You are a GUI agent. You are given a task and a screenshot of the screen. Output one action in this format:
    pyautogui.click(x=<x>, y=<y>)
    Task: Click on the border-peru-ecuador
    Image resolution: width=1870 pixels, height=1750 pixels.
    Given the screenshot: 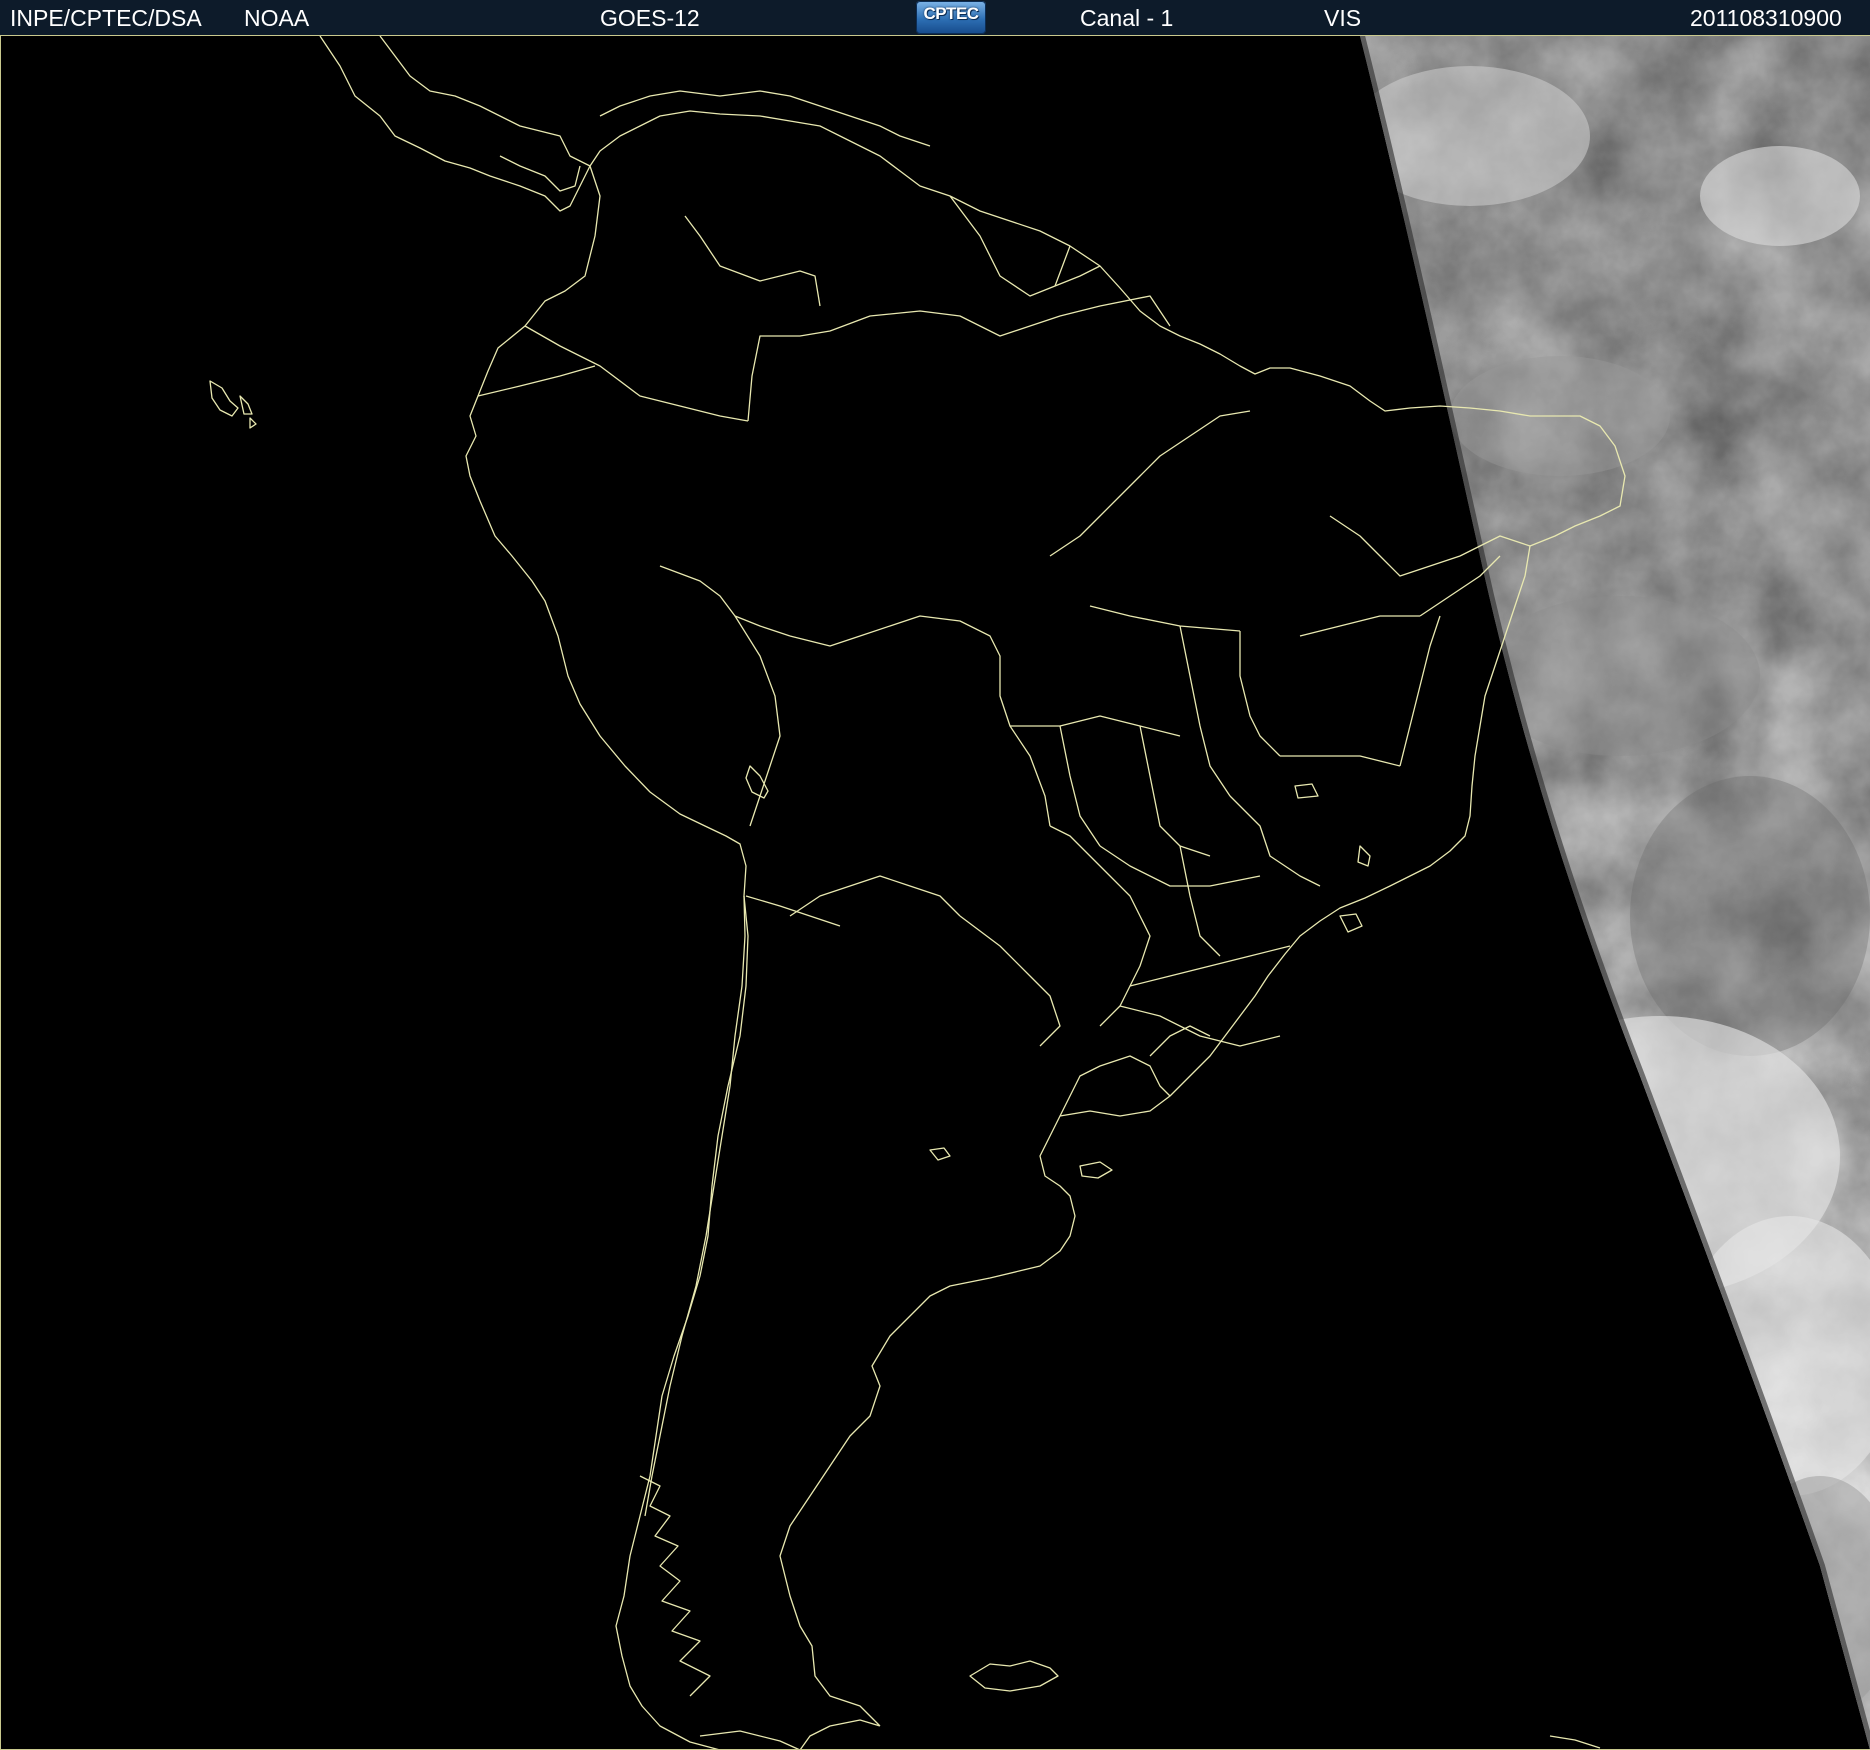 What is the action you would take?
    pyautogui.click(x=536, y=381)
    